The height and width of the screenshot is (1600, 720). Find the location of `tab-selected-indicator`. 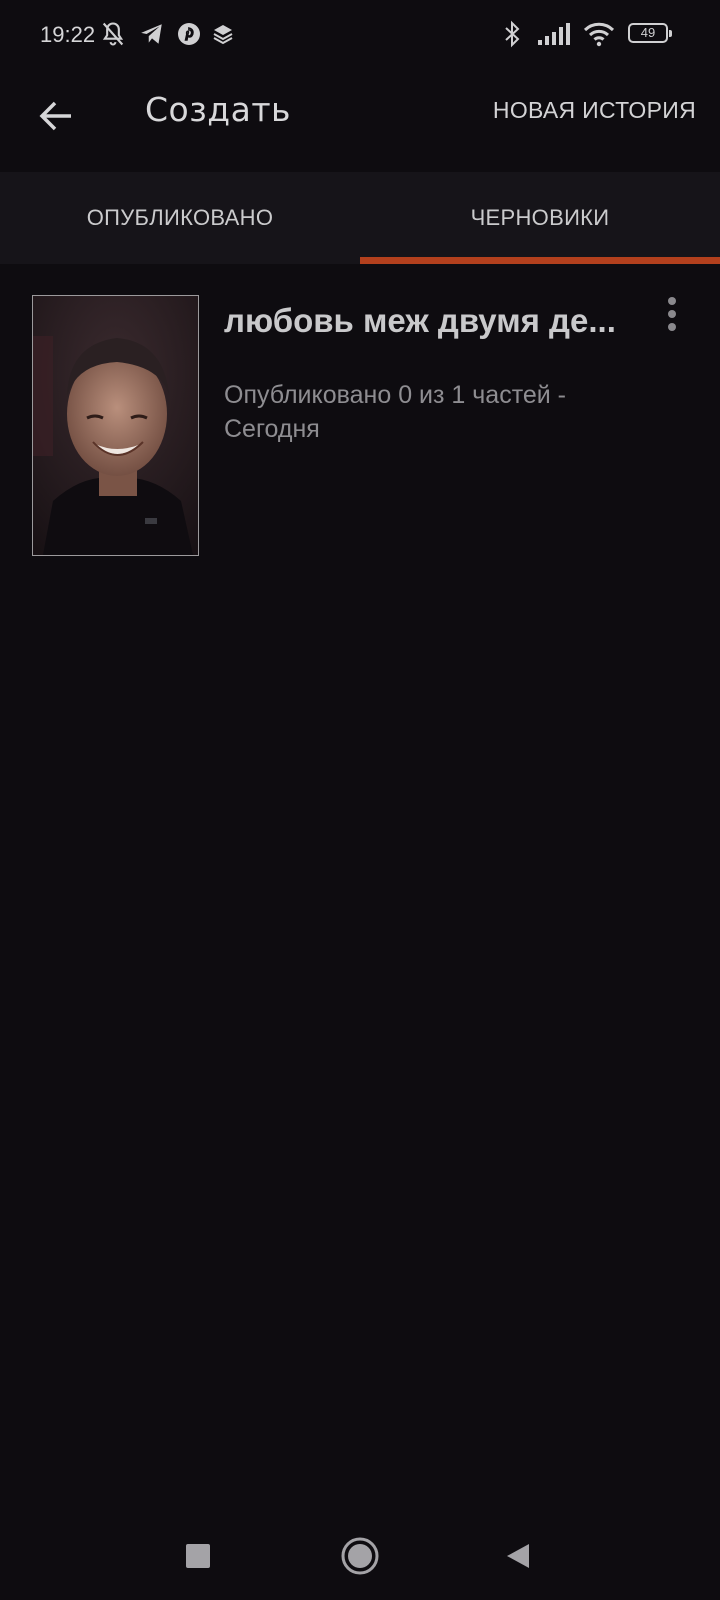

tab-selected-indicator is located at coordinates (540, 260).